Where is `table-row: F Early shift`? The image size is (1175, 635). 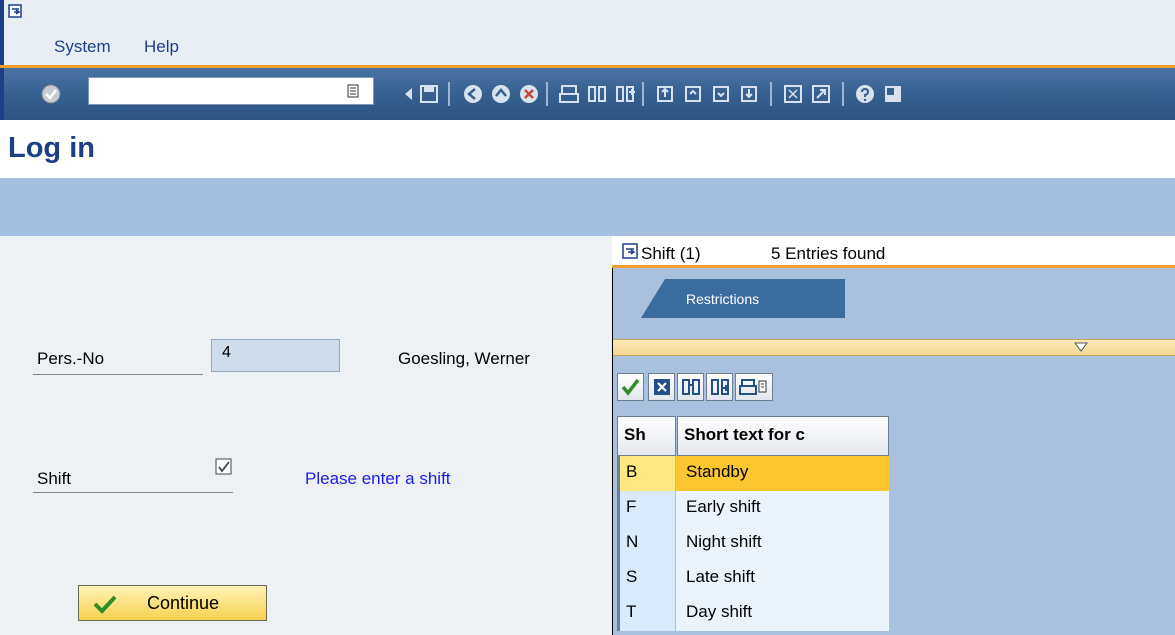 table-row: F Early shift is located at coordinates (753, 508).